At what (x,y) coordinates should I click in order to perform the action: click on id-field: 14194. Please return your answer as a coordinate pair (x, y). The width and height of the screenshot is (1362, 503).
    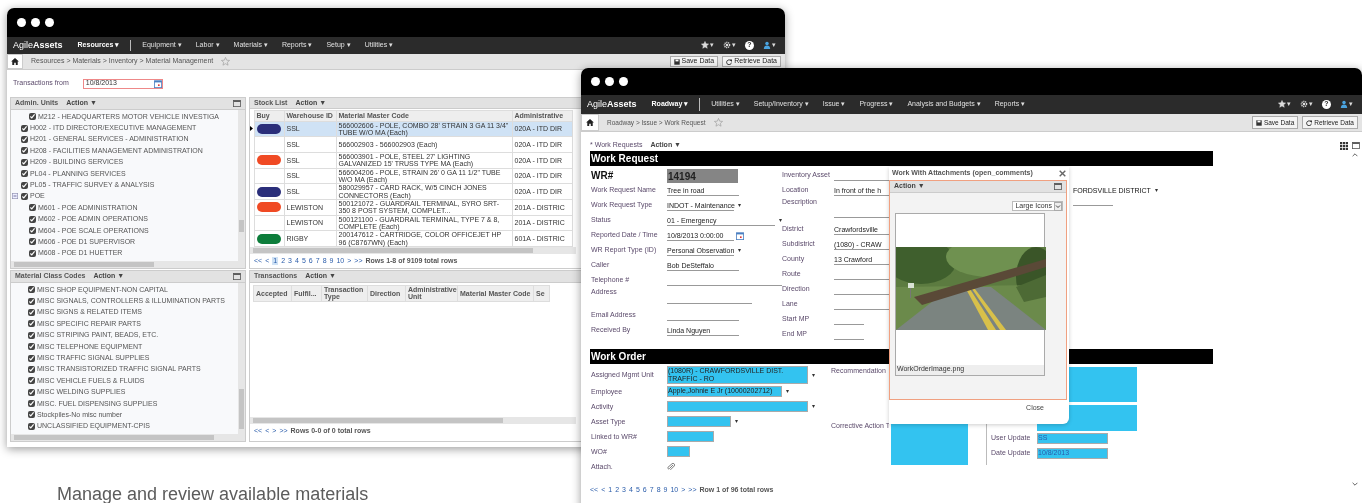
    Looking at the image, I should click on (702, 175).